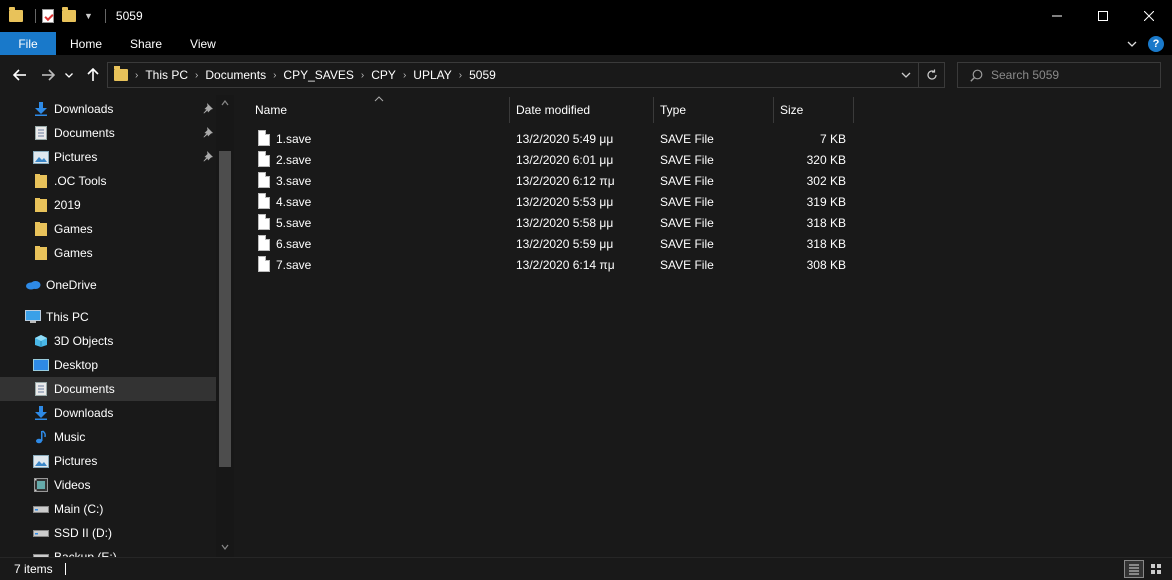  I want to click on view-switcher, so click(1145, 569).